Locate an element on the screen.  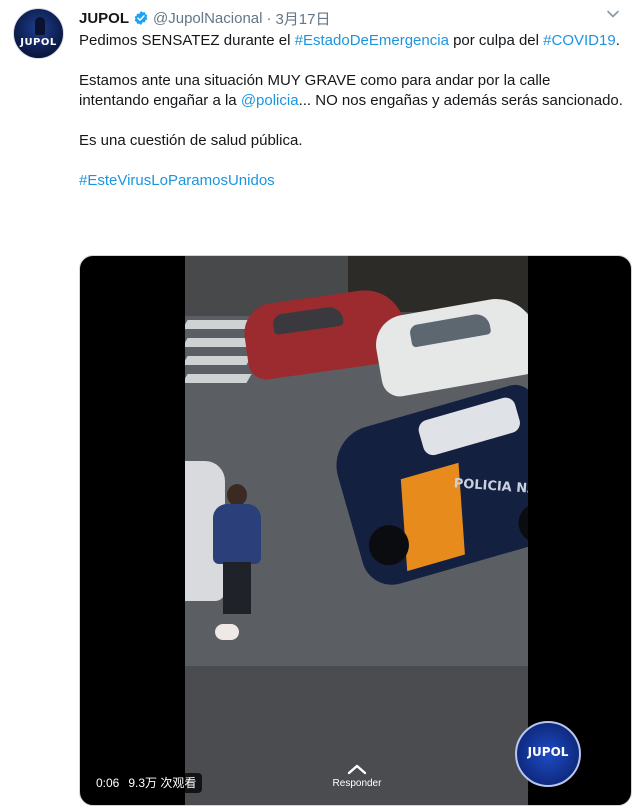
avatar: JUPOL is located at coordinates (38, 33).